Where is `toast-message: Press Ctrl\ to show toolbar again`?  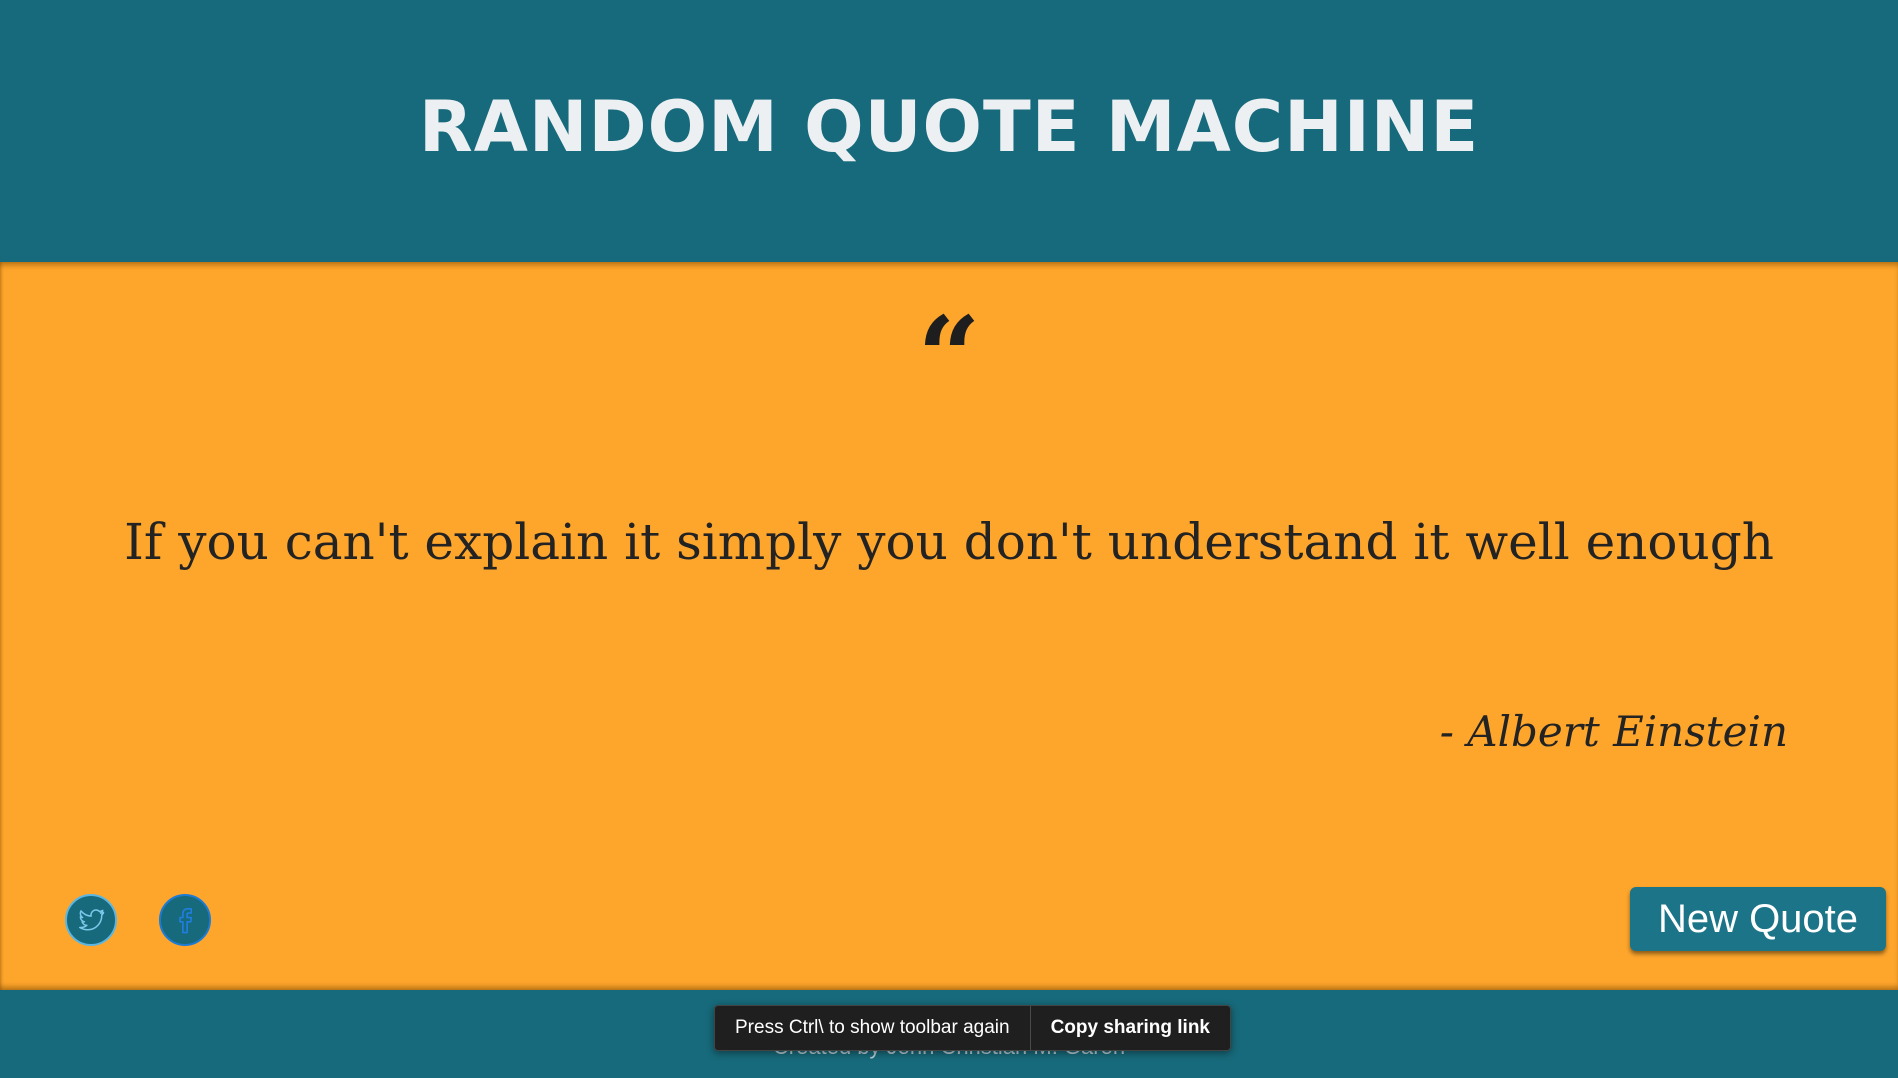 toast-message: Press Ctrl\ to show toolbar again is located at coordinates (872, 1027).